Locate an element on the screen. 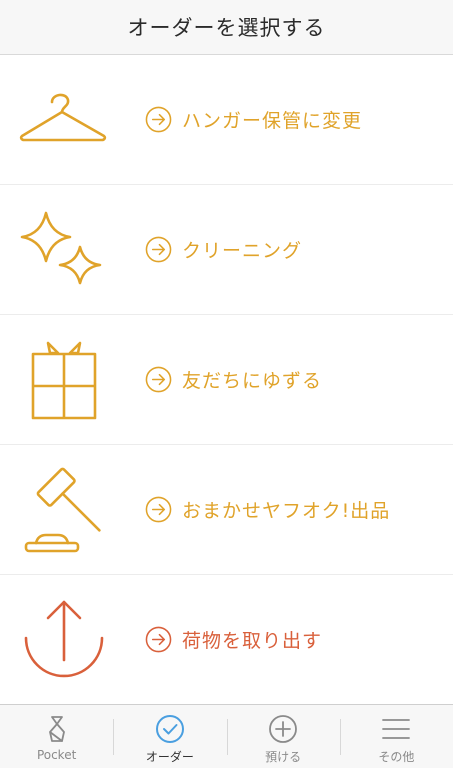 The image size is (453, 768). menu-lines-icon is located at coordinates (396, 729).